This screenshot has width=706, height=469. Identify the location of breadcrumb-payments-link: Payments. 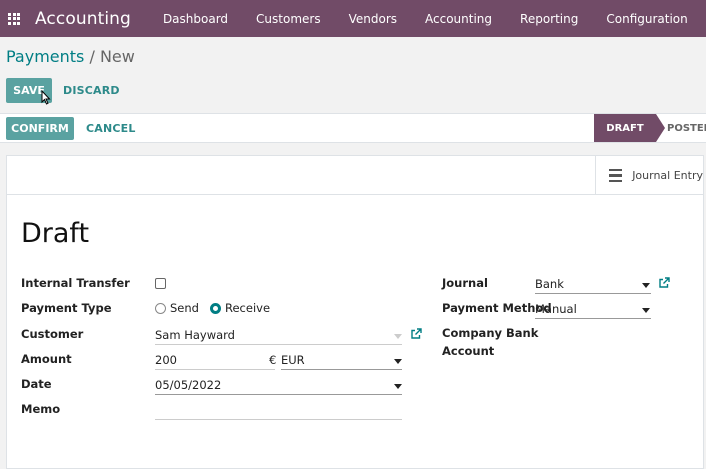
(45, 56).